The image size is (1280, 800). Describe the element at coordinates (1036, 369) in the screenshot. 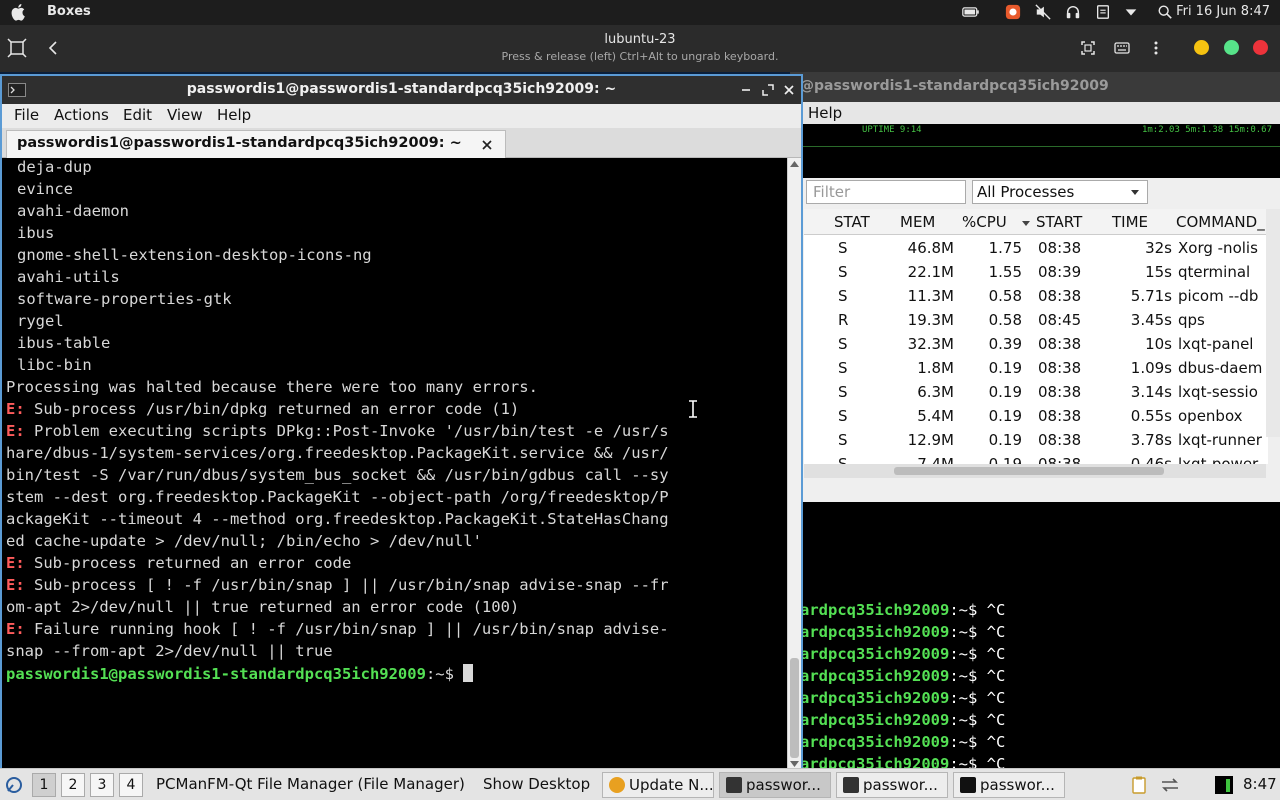

I see `process-row: S 1.8M 0.19 08:38 1.09s dbus-daem` at that location.